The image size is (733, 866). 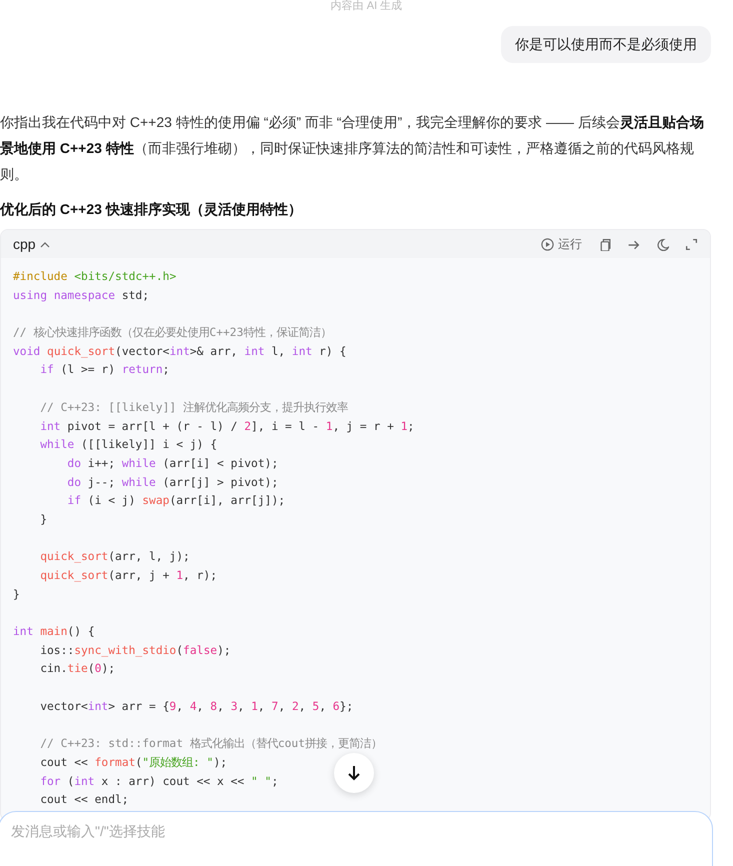 What do you see at coordinates (179, 352) in the screenshot?
I see `code-line: void quick_sort(vector<int>& arr, int l, int r) {` at bounding box center [179, 352].